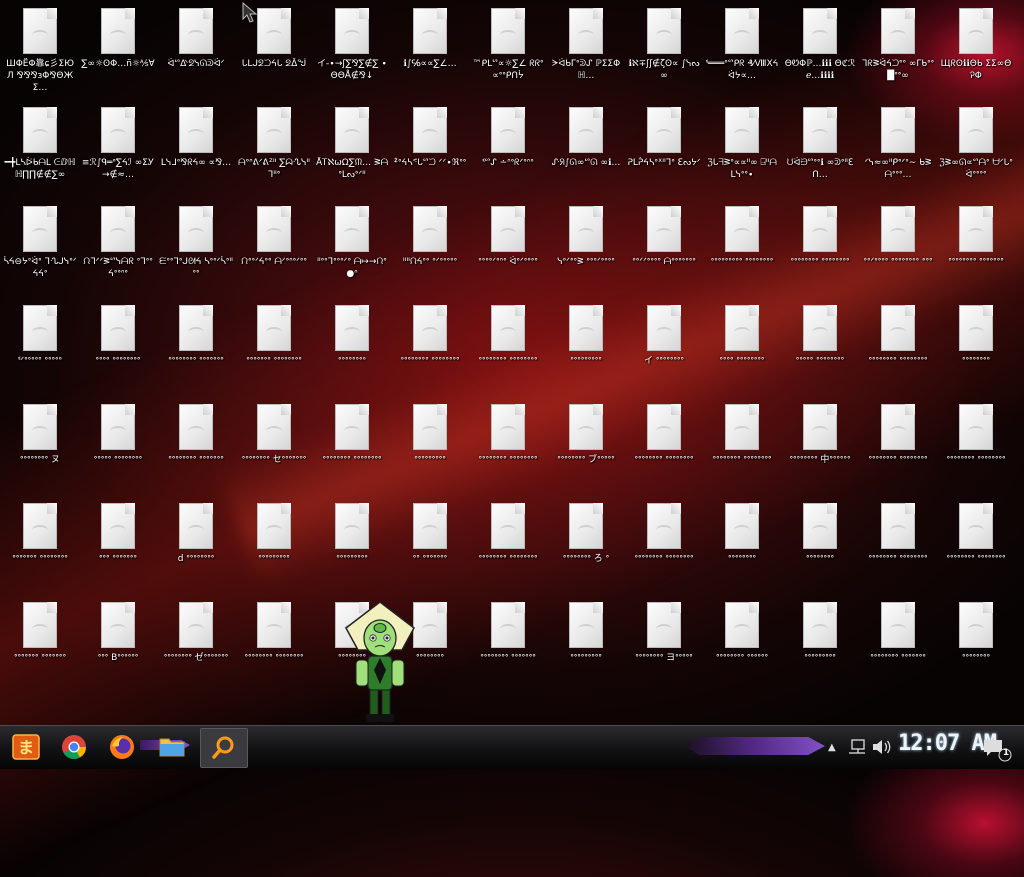 This screenshot has width=1024, height=877. What do you see at coordinates (274, 251) in the screenshot?
I see `desktop-file-icon: ᙁᐤᐤᐟᔦᐤᐤ ᗩᐟᐤᐢᐤᐟᐤᐤ` at bounding box center [274, 251].